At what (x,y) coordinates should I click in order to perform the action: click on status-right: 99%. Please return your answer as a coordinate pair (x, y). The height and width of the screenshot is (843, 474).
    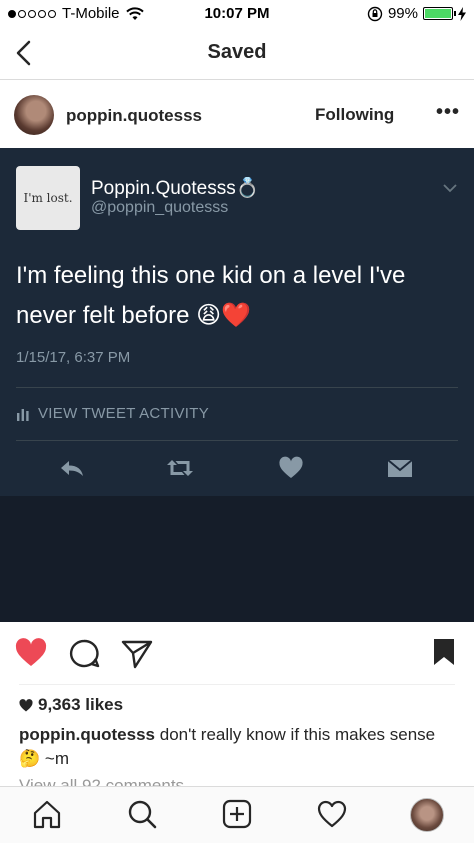
    Looking at the image, I should click on (416, 13).